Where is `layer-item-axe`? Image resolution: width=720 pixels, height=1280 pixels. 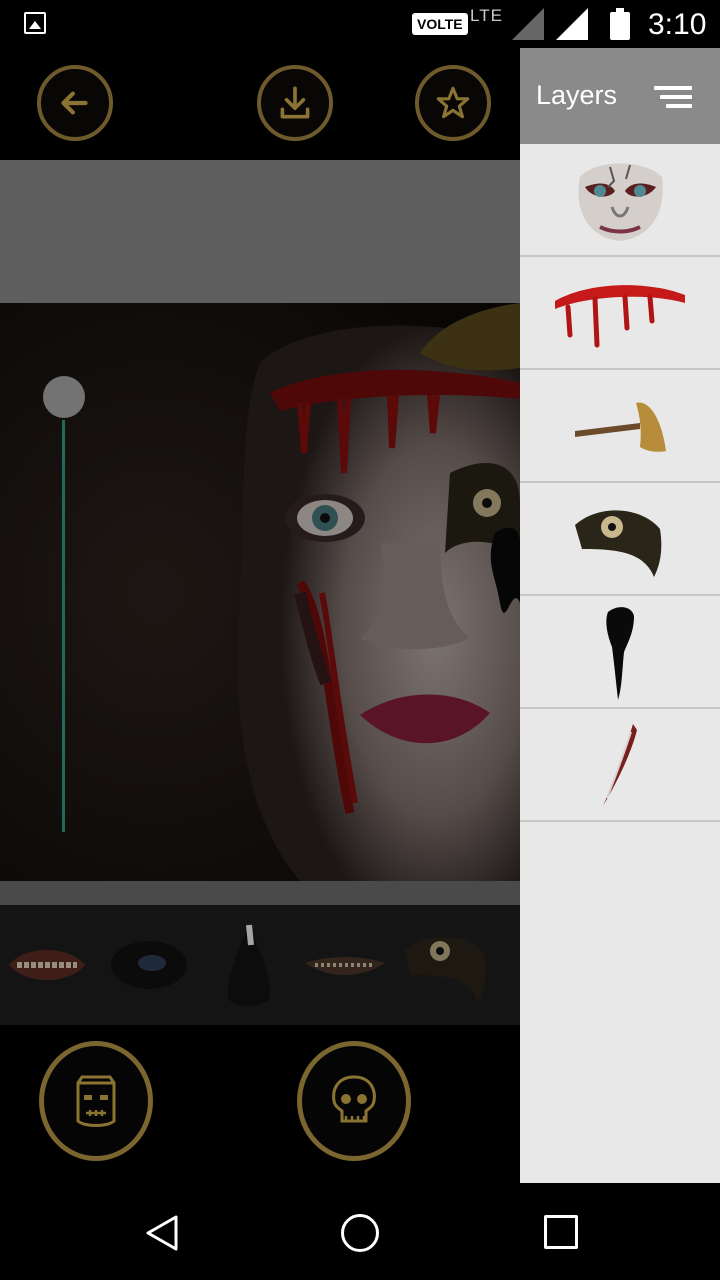
layer-item-axe is located at coordinates (620, 426).